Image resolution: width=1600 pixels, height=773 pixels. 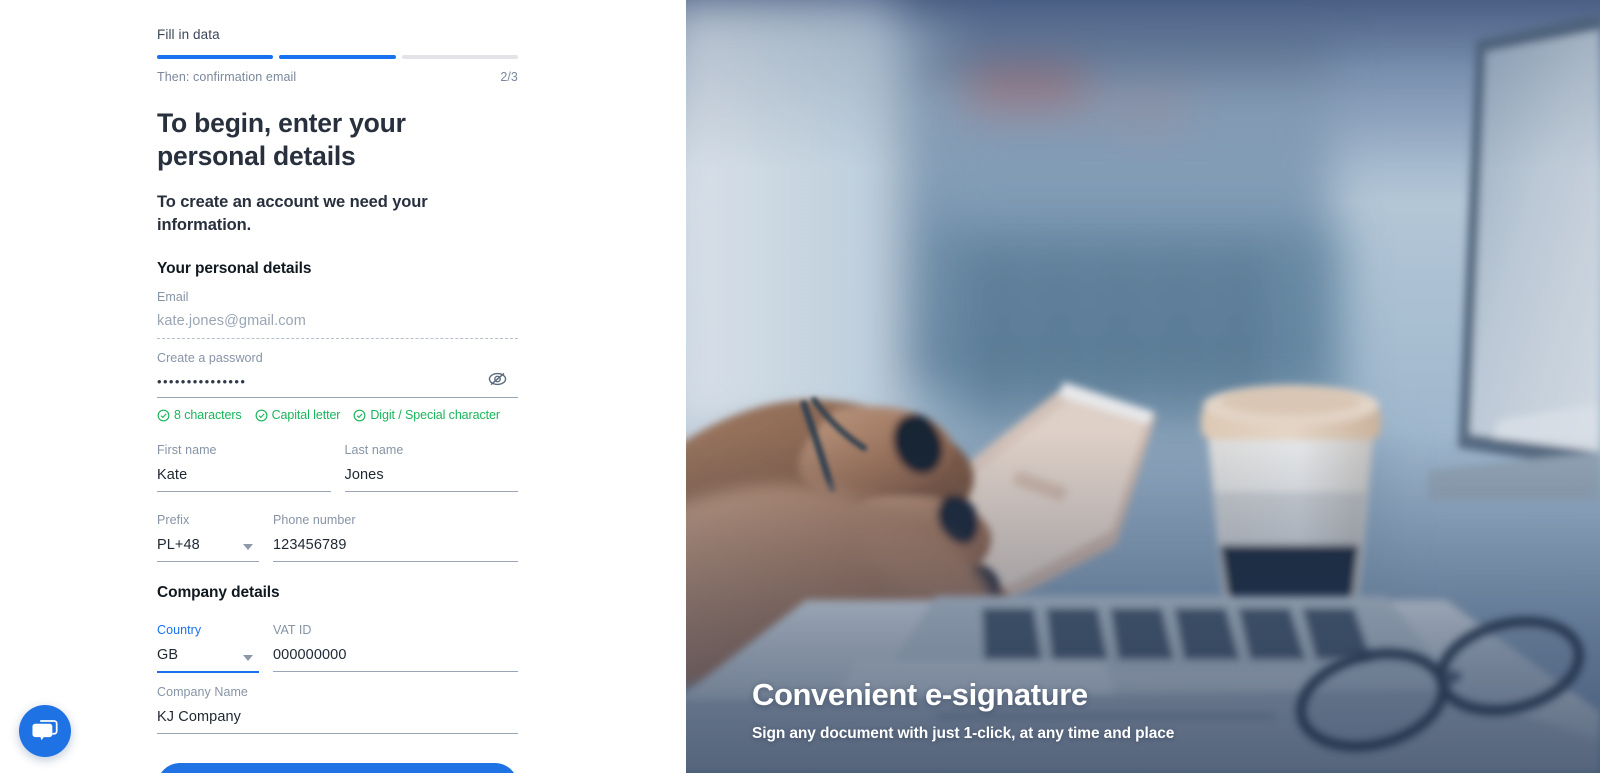 I want to click on first-name-underline, so click(x=244, y=492).